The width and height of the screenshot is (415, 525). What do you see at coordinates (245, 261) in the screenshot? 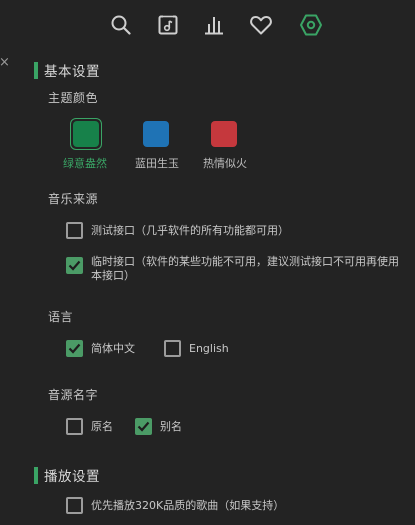
I see `source-temp-api-text: 临时接口（软件的某些功能不可用，建议测试接口不可用再使用` at bounding box center [245, 261].